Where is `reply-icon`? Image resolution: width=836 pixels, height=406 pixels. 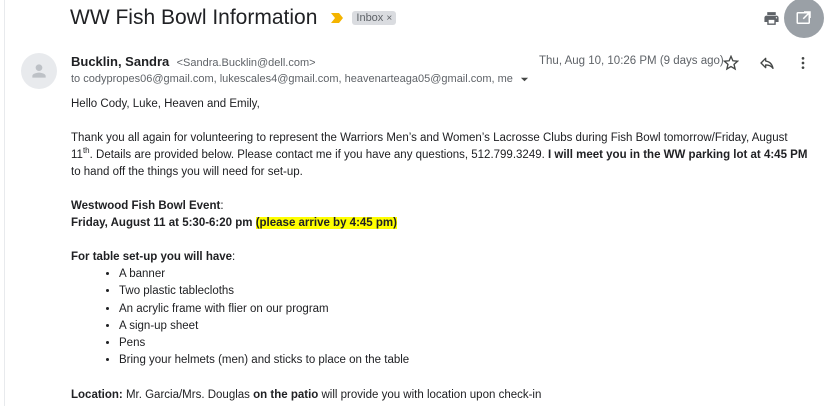
reply-icon is located at coordinates (767, 63).